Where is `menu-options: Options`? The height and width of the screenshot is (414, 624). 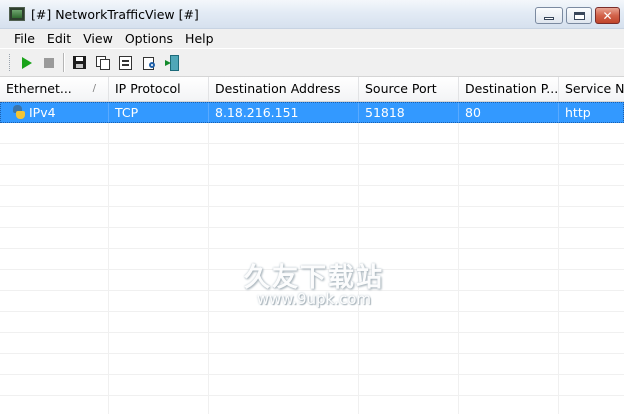 menu-options: Options is located at coordinates (149, 38).